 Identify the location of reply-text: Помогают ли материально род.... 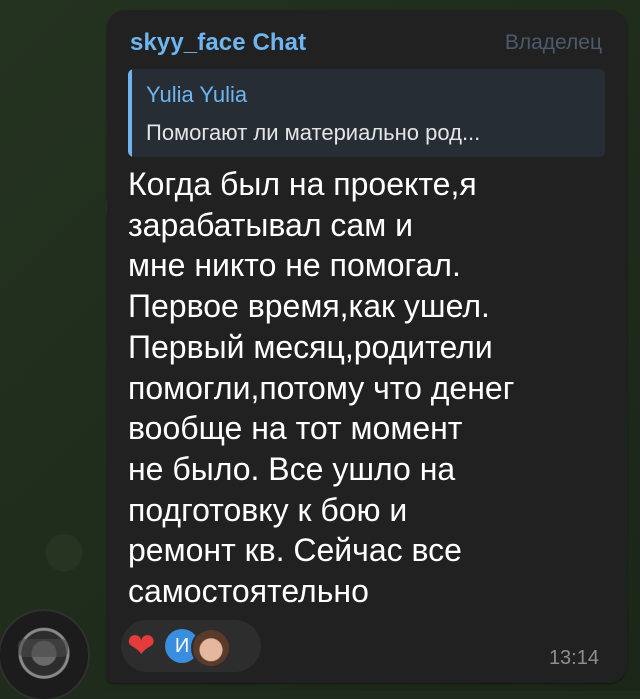
(313, 132).